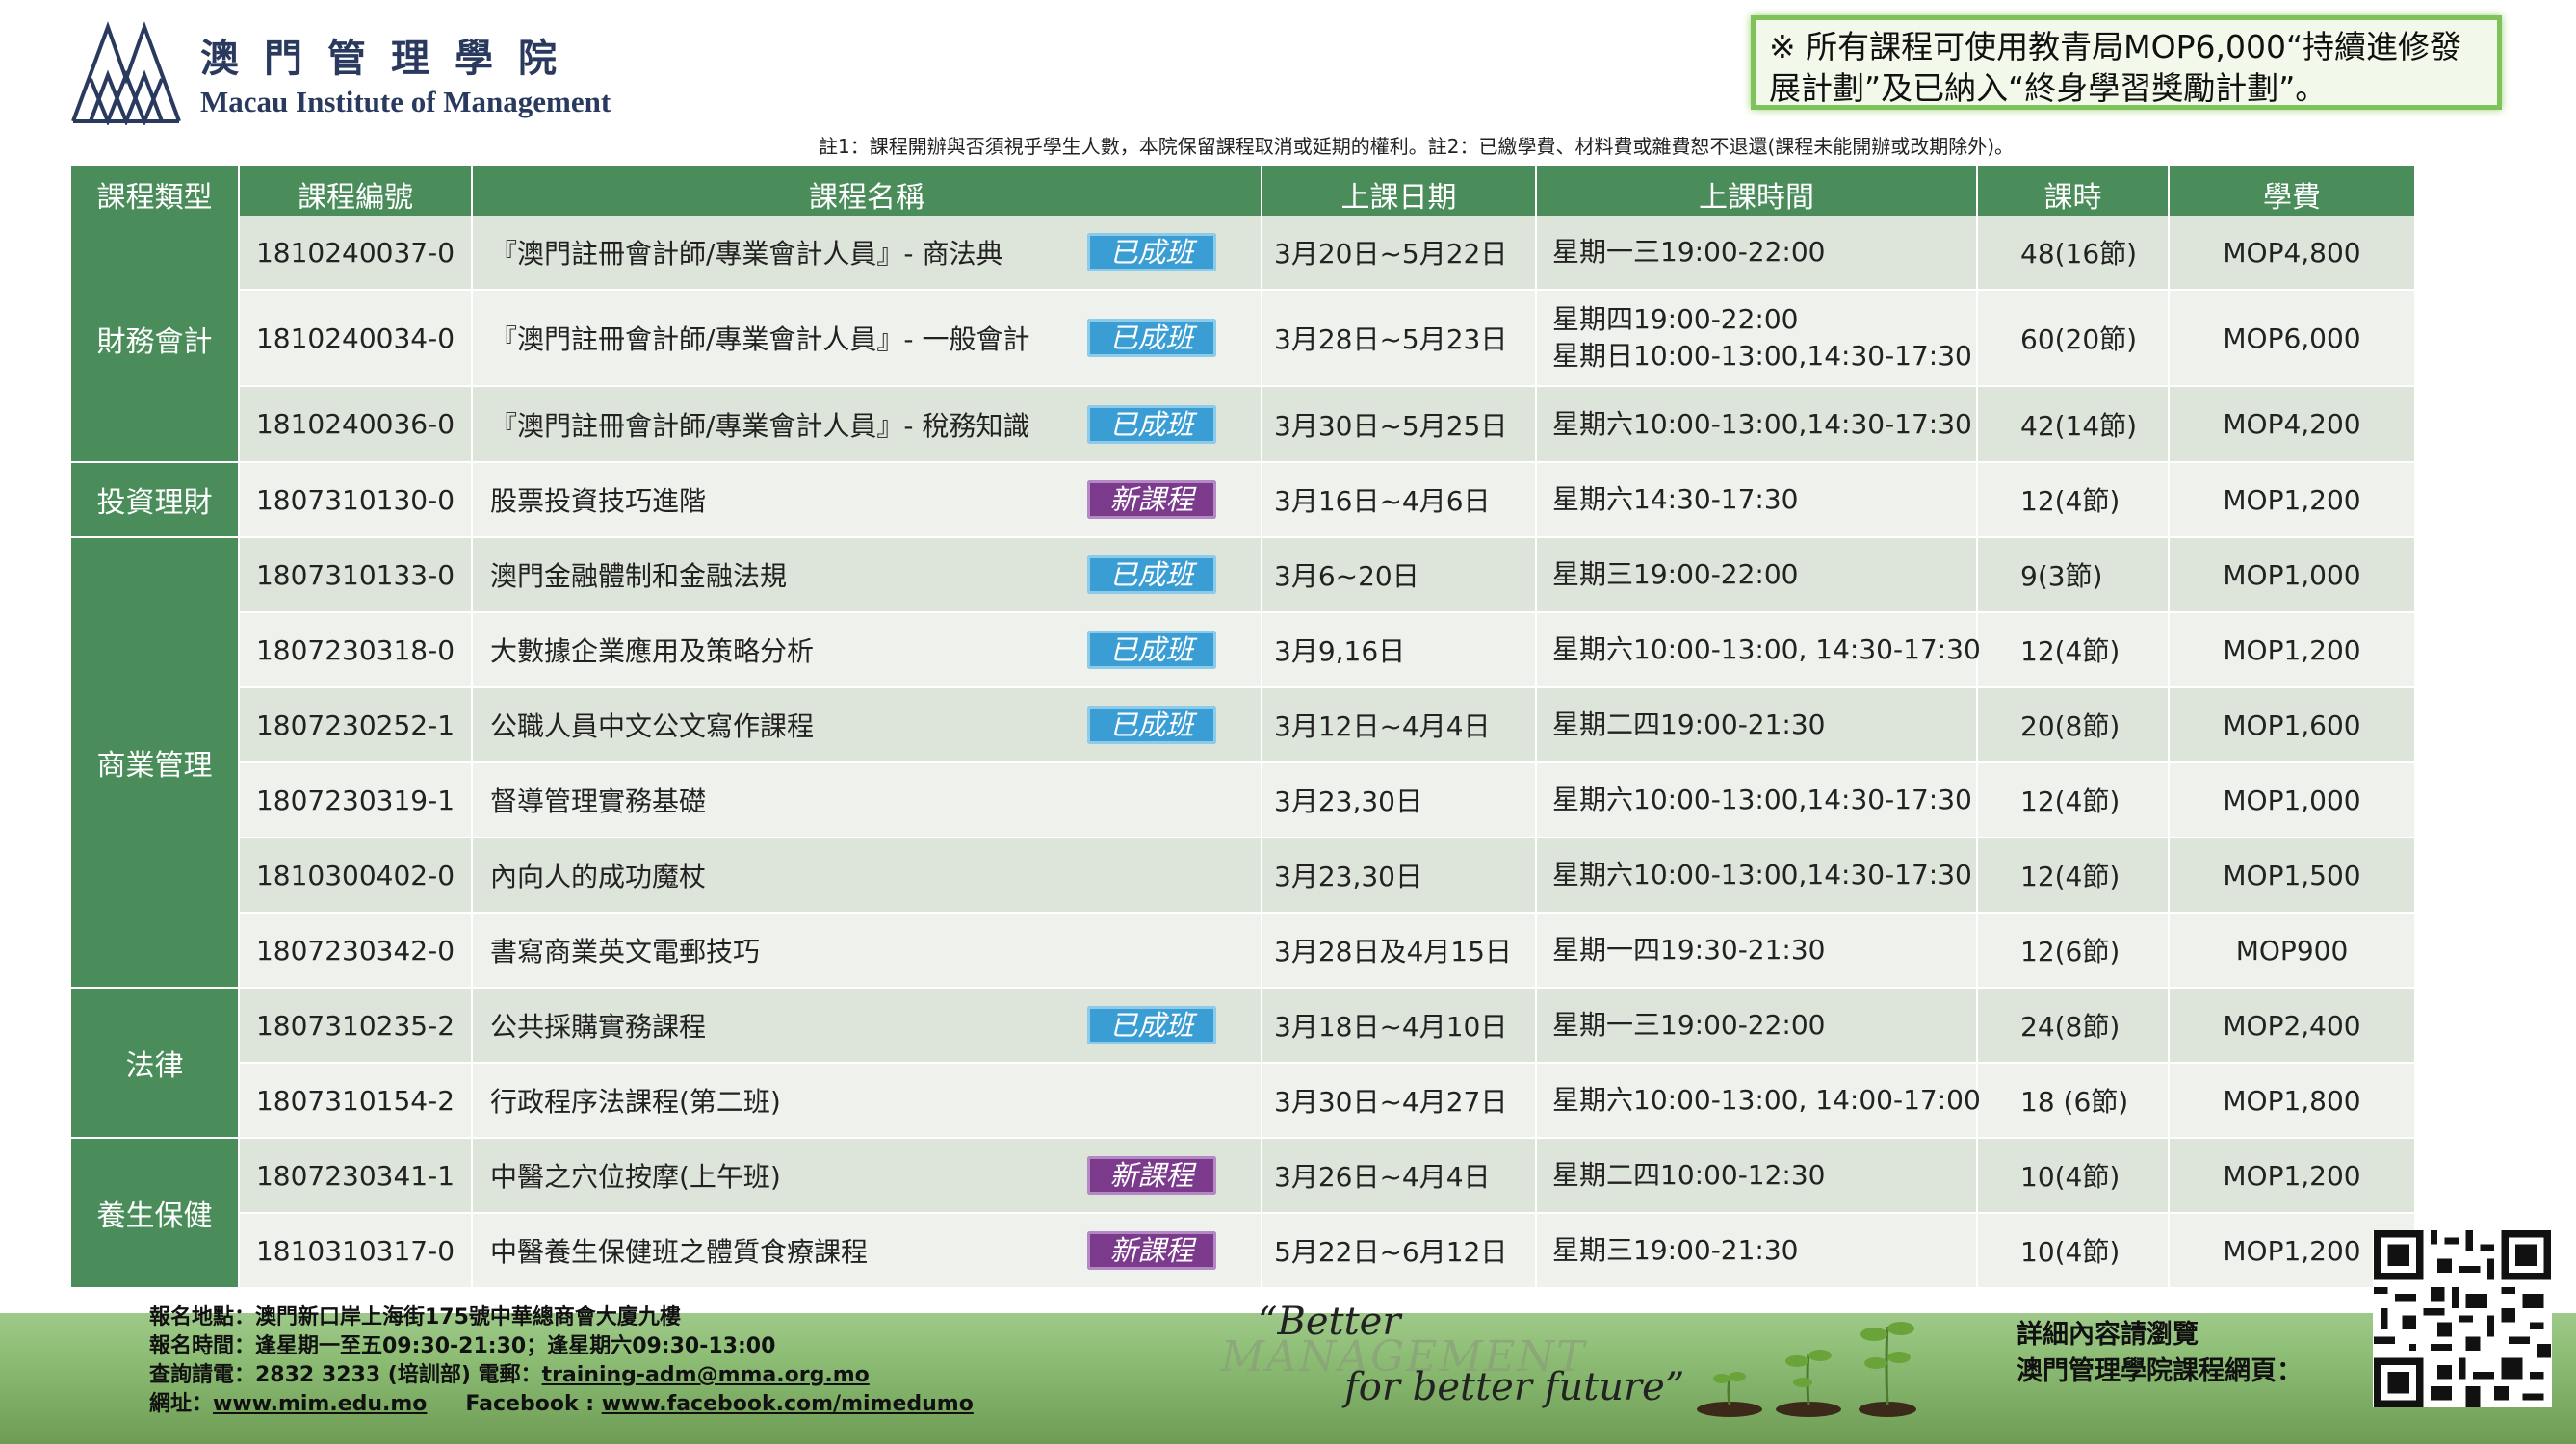 The image size is (2576, 1444). What do you see at coordinates (2073, 1026) in the screenshot?
I see `course-hours: 24(8節)` at bounding box center [2073, 1026].